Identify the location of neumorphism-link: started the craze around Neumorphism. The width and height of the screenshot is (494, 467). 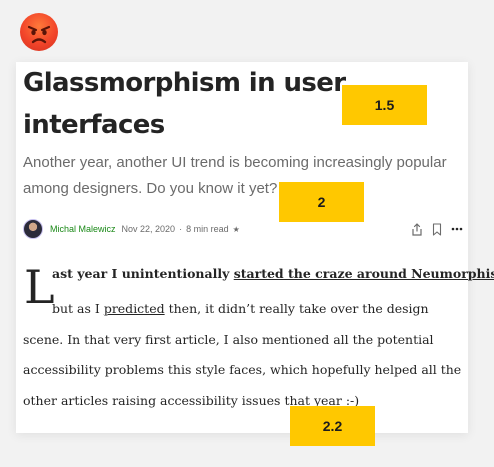
(364, 273).